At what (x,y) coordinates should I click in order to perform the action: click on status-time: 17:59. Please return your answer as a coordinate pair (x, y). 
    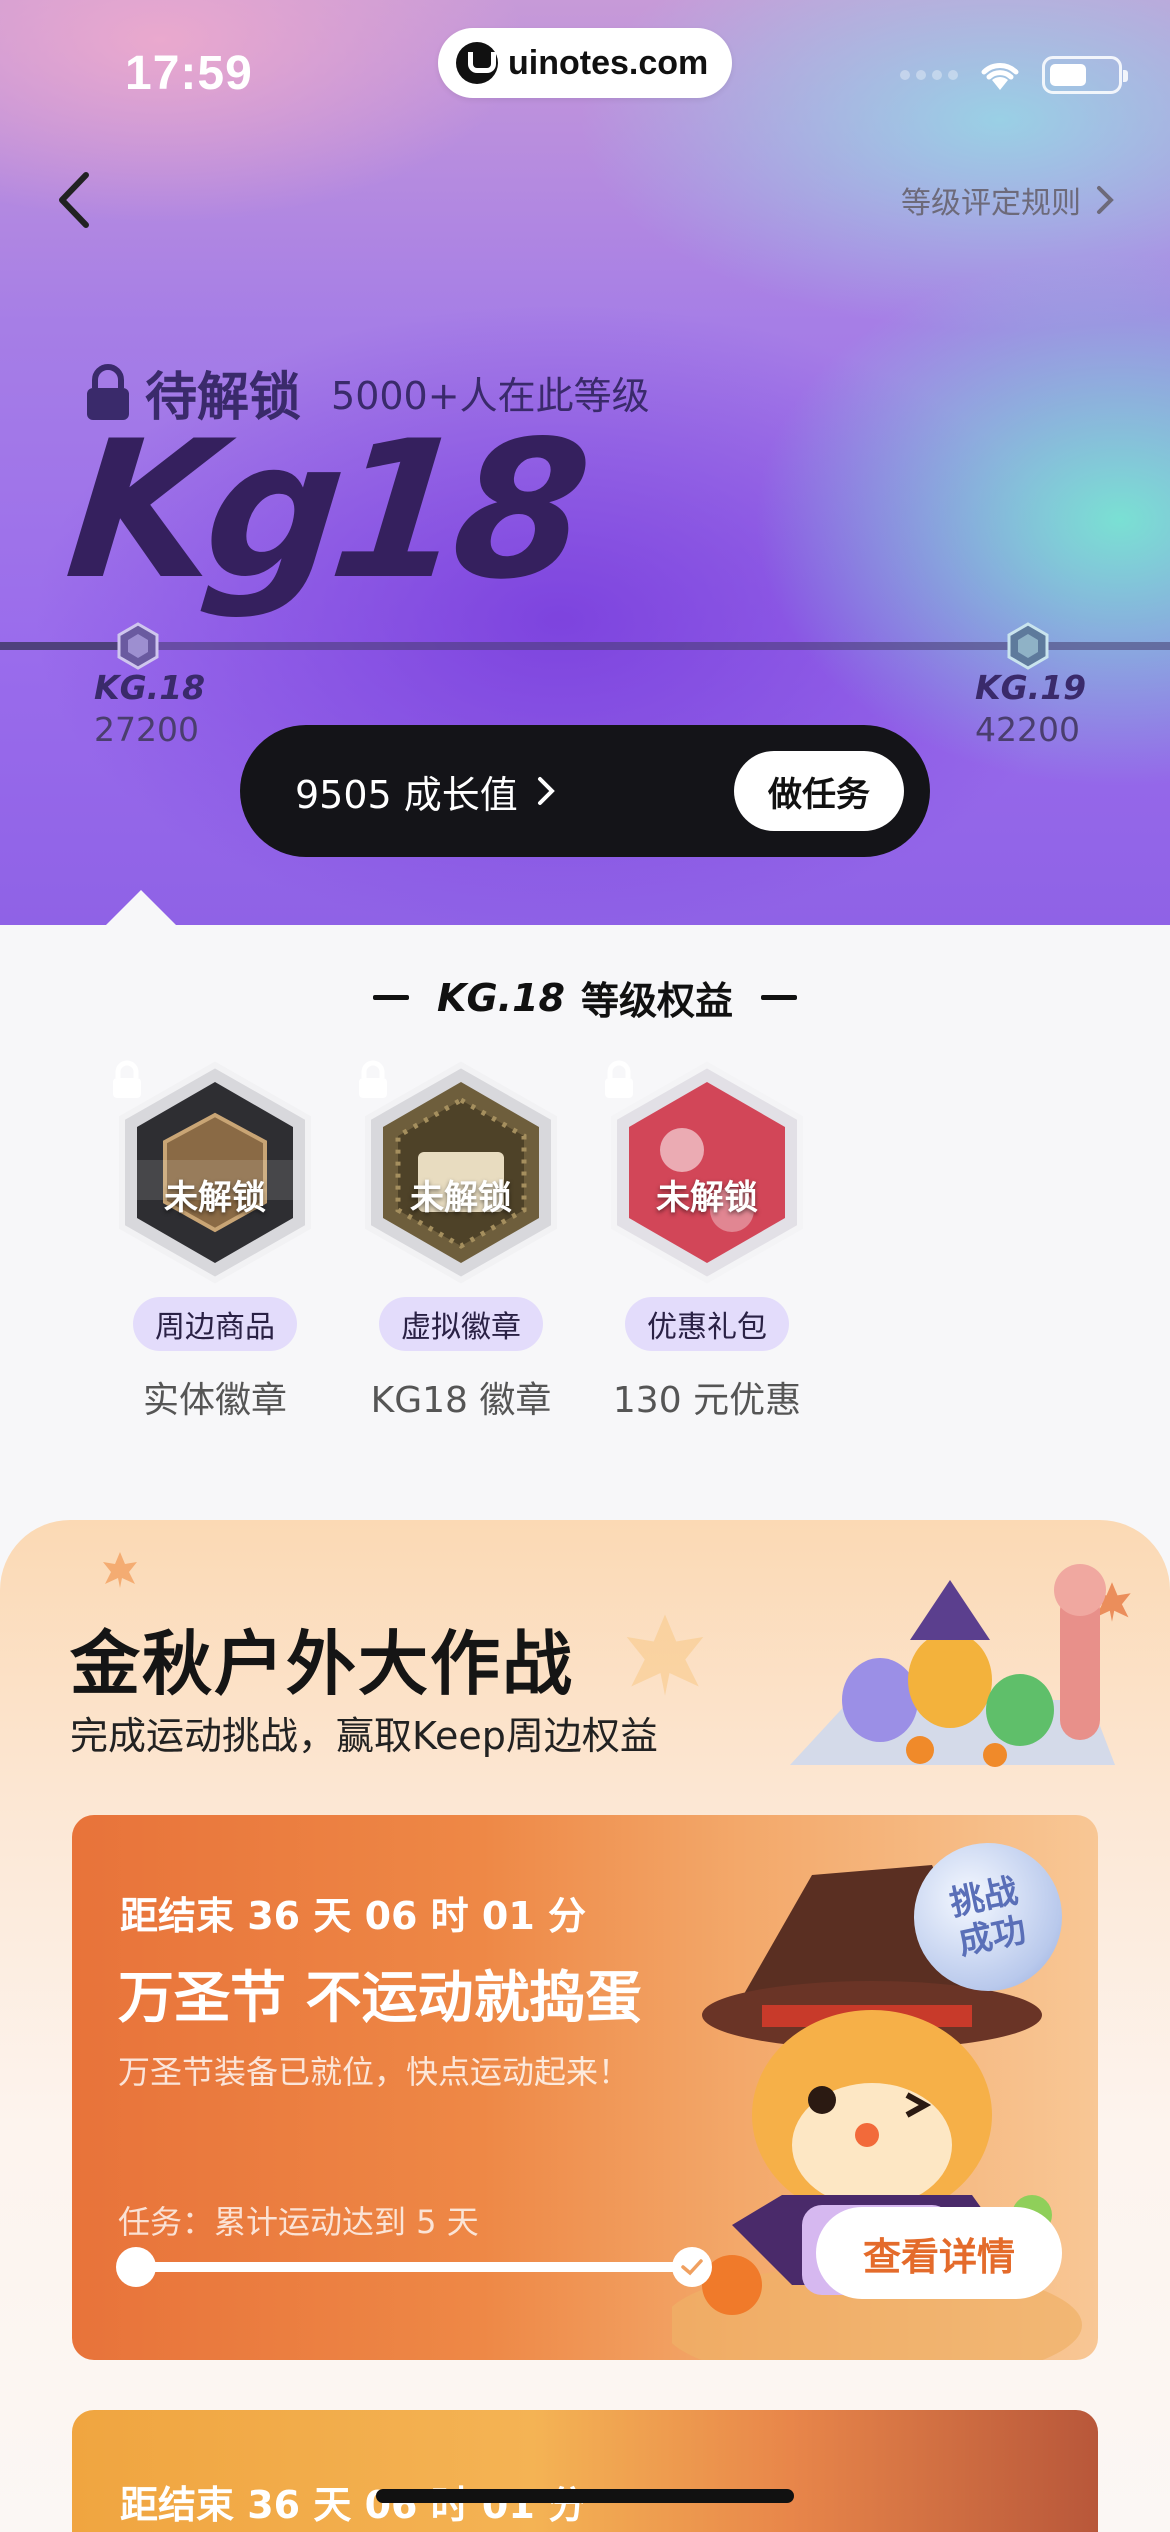
    Looking at the image, I should click on (189, 73).